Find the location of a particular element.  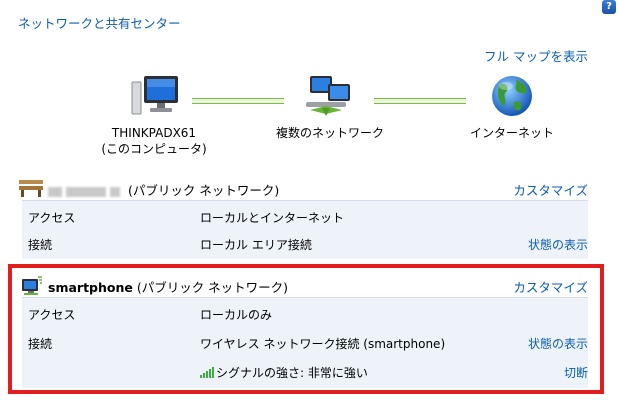

network1-customize-link: カスタマイズ is located at coordinates (550, 189).